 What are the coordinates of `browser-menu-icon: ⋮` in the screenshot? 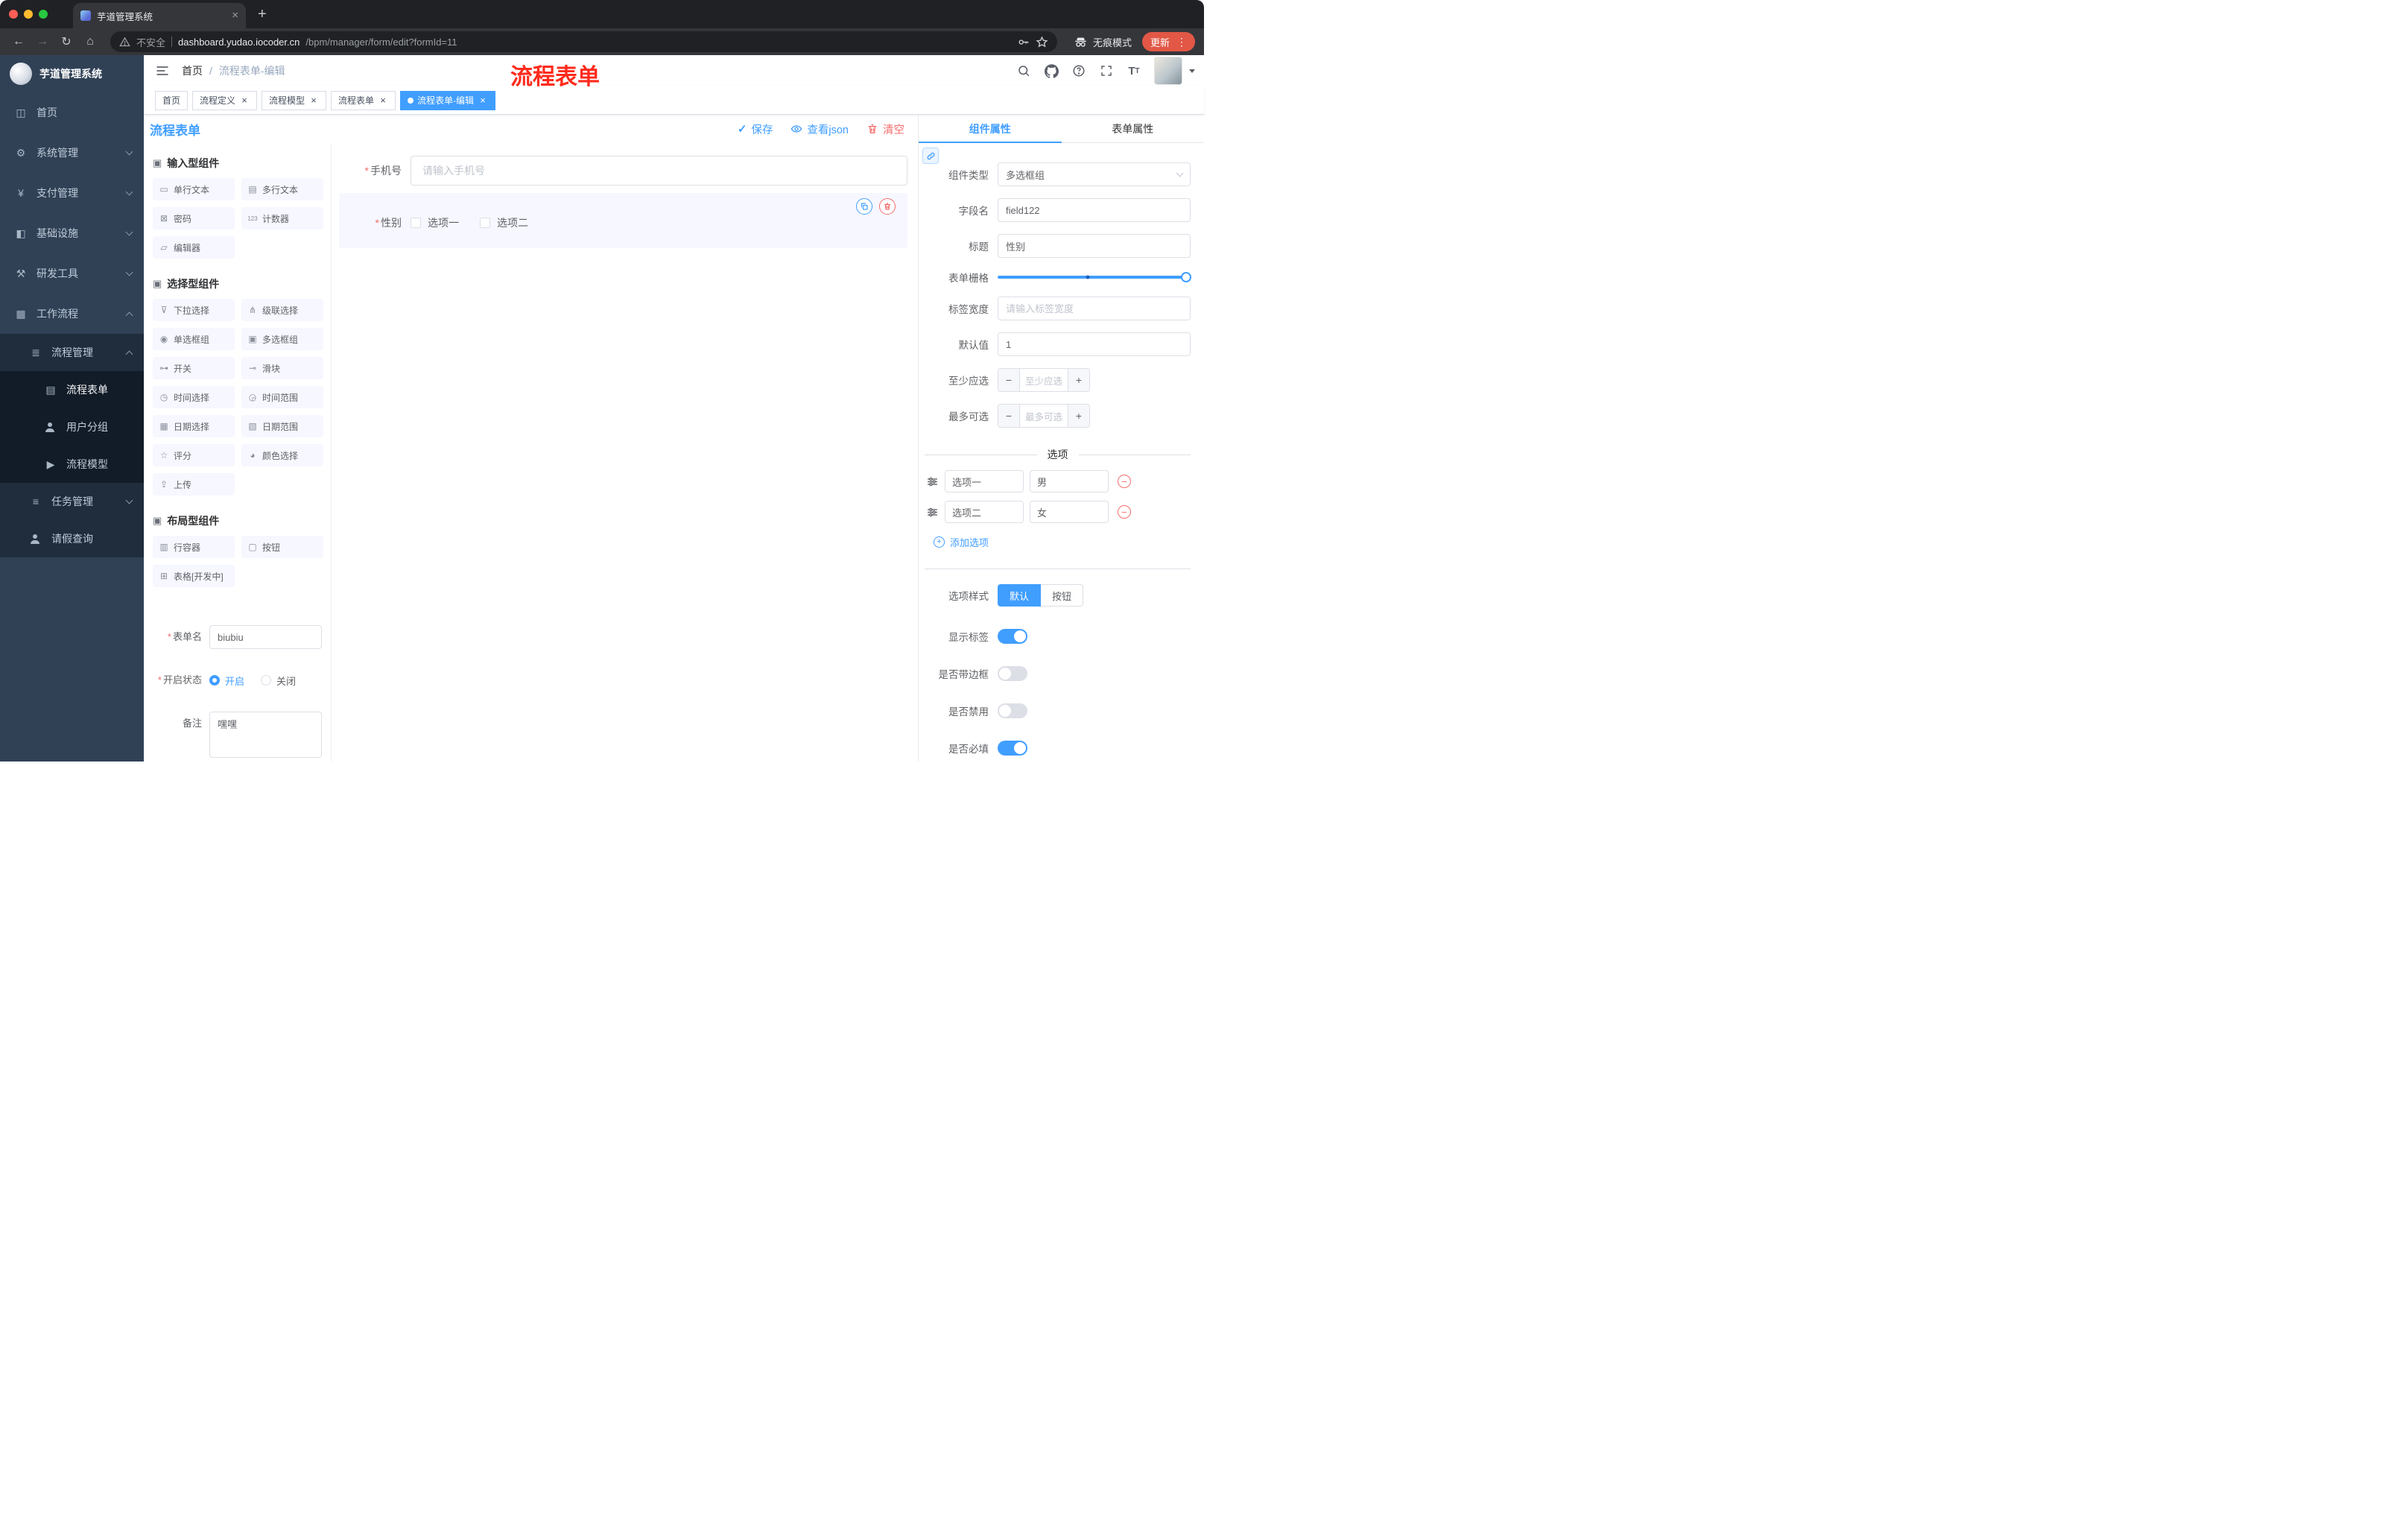 It's located at (1181, 42).